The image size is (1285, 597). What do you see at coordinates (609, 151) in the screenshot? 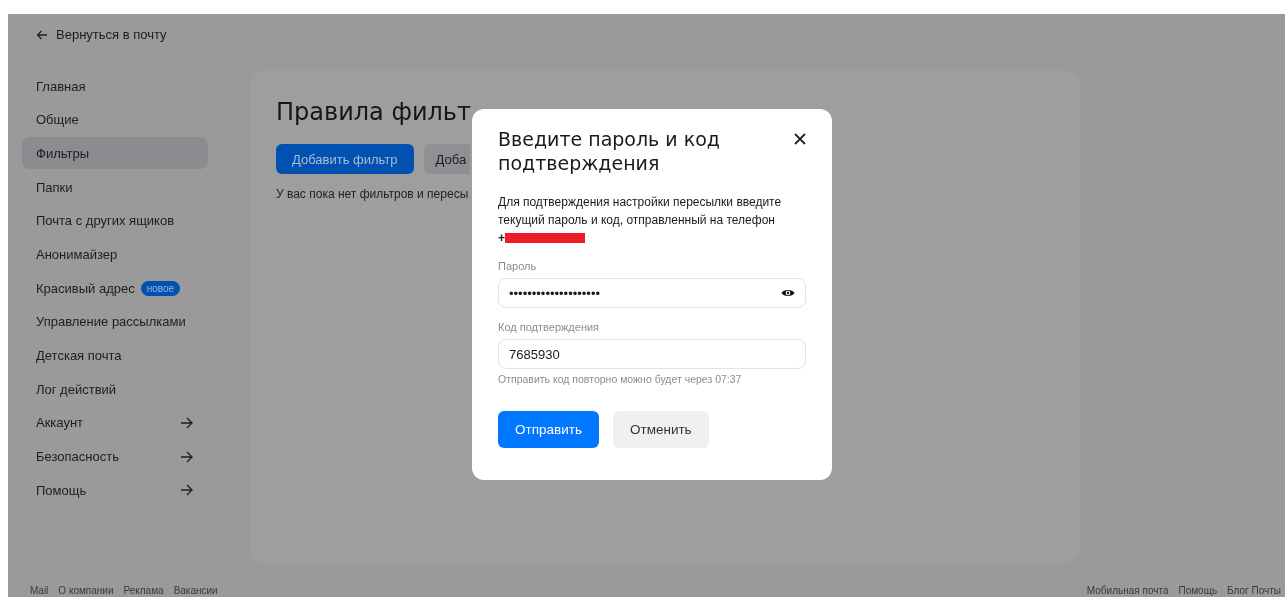
I see `dialog-title: Введите пароль и код подтверждения` at bounding box center [609, 151].